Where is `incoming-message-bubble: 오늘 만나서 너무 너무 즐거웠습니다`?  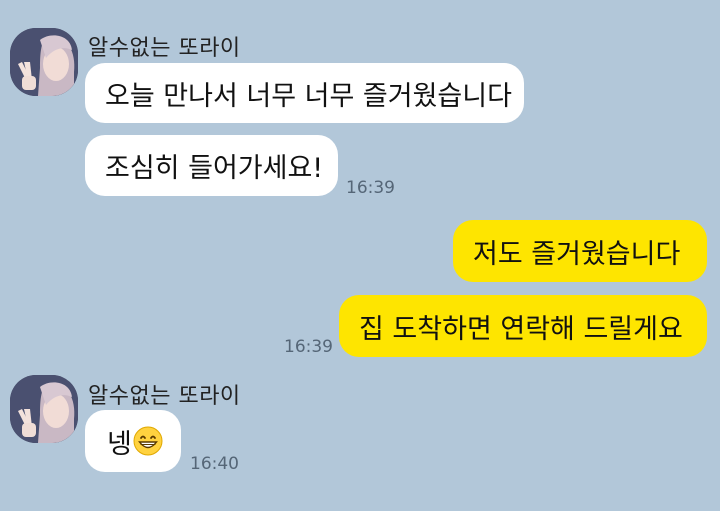
incoming-message-bubble: 오늘 만나서 너무 너무 즐거웠습니다 is located at coordinates (304, 93).